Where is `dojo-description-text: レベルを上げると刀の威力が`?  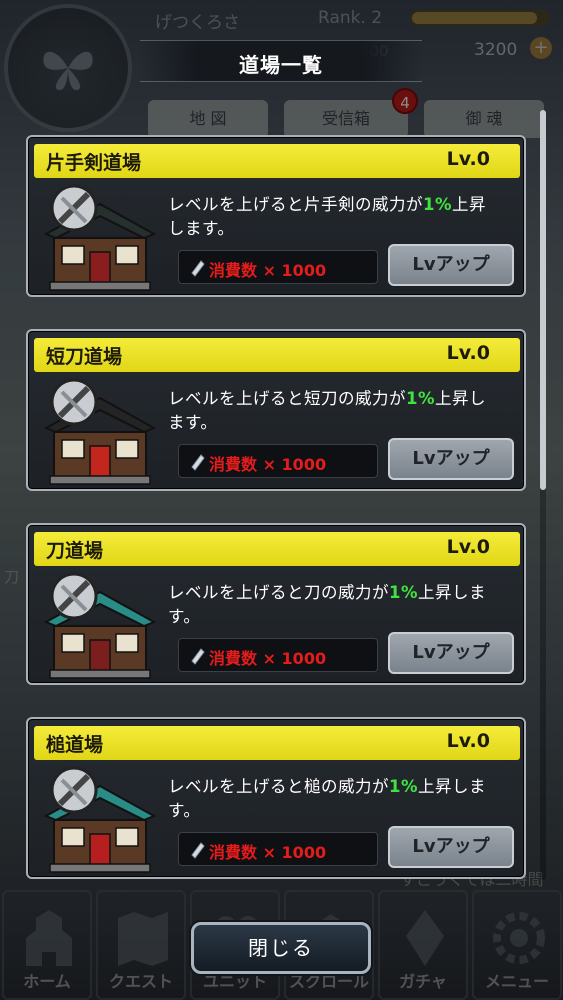 dojo-description-text: レベルを上げると刀の威力が is located at coordinates (278, 592).